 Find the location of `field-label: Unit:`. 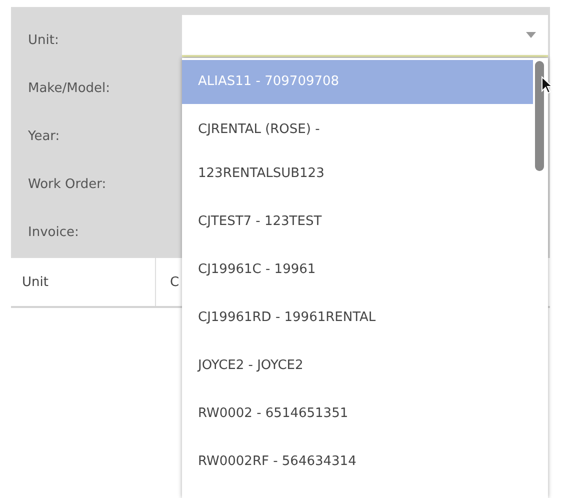

field-label: Unit: is located at coordinates (44, 40).